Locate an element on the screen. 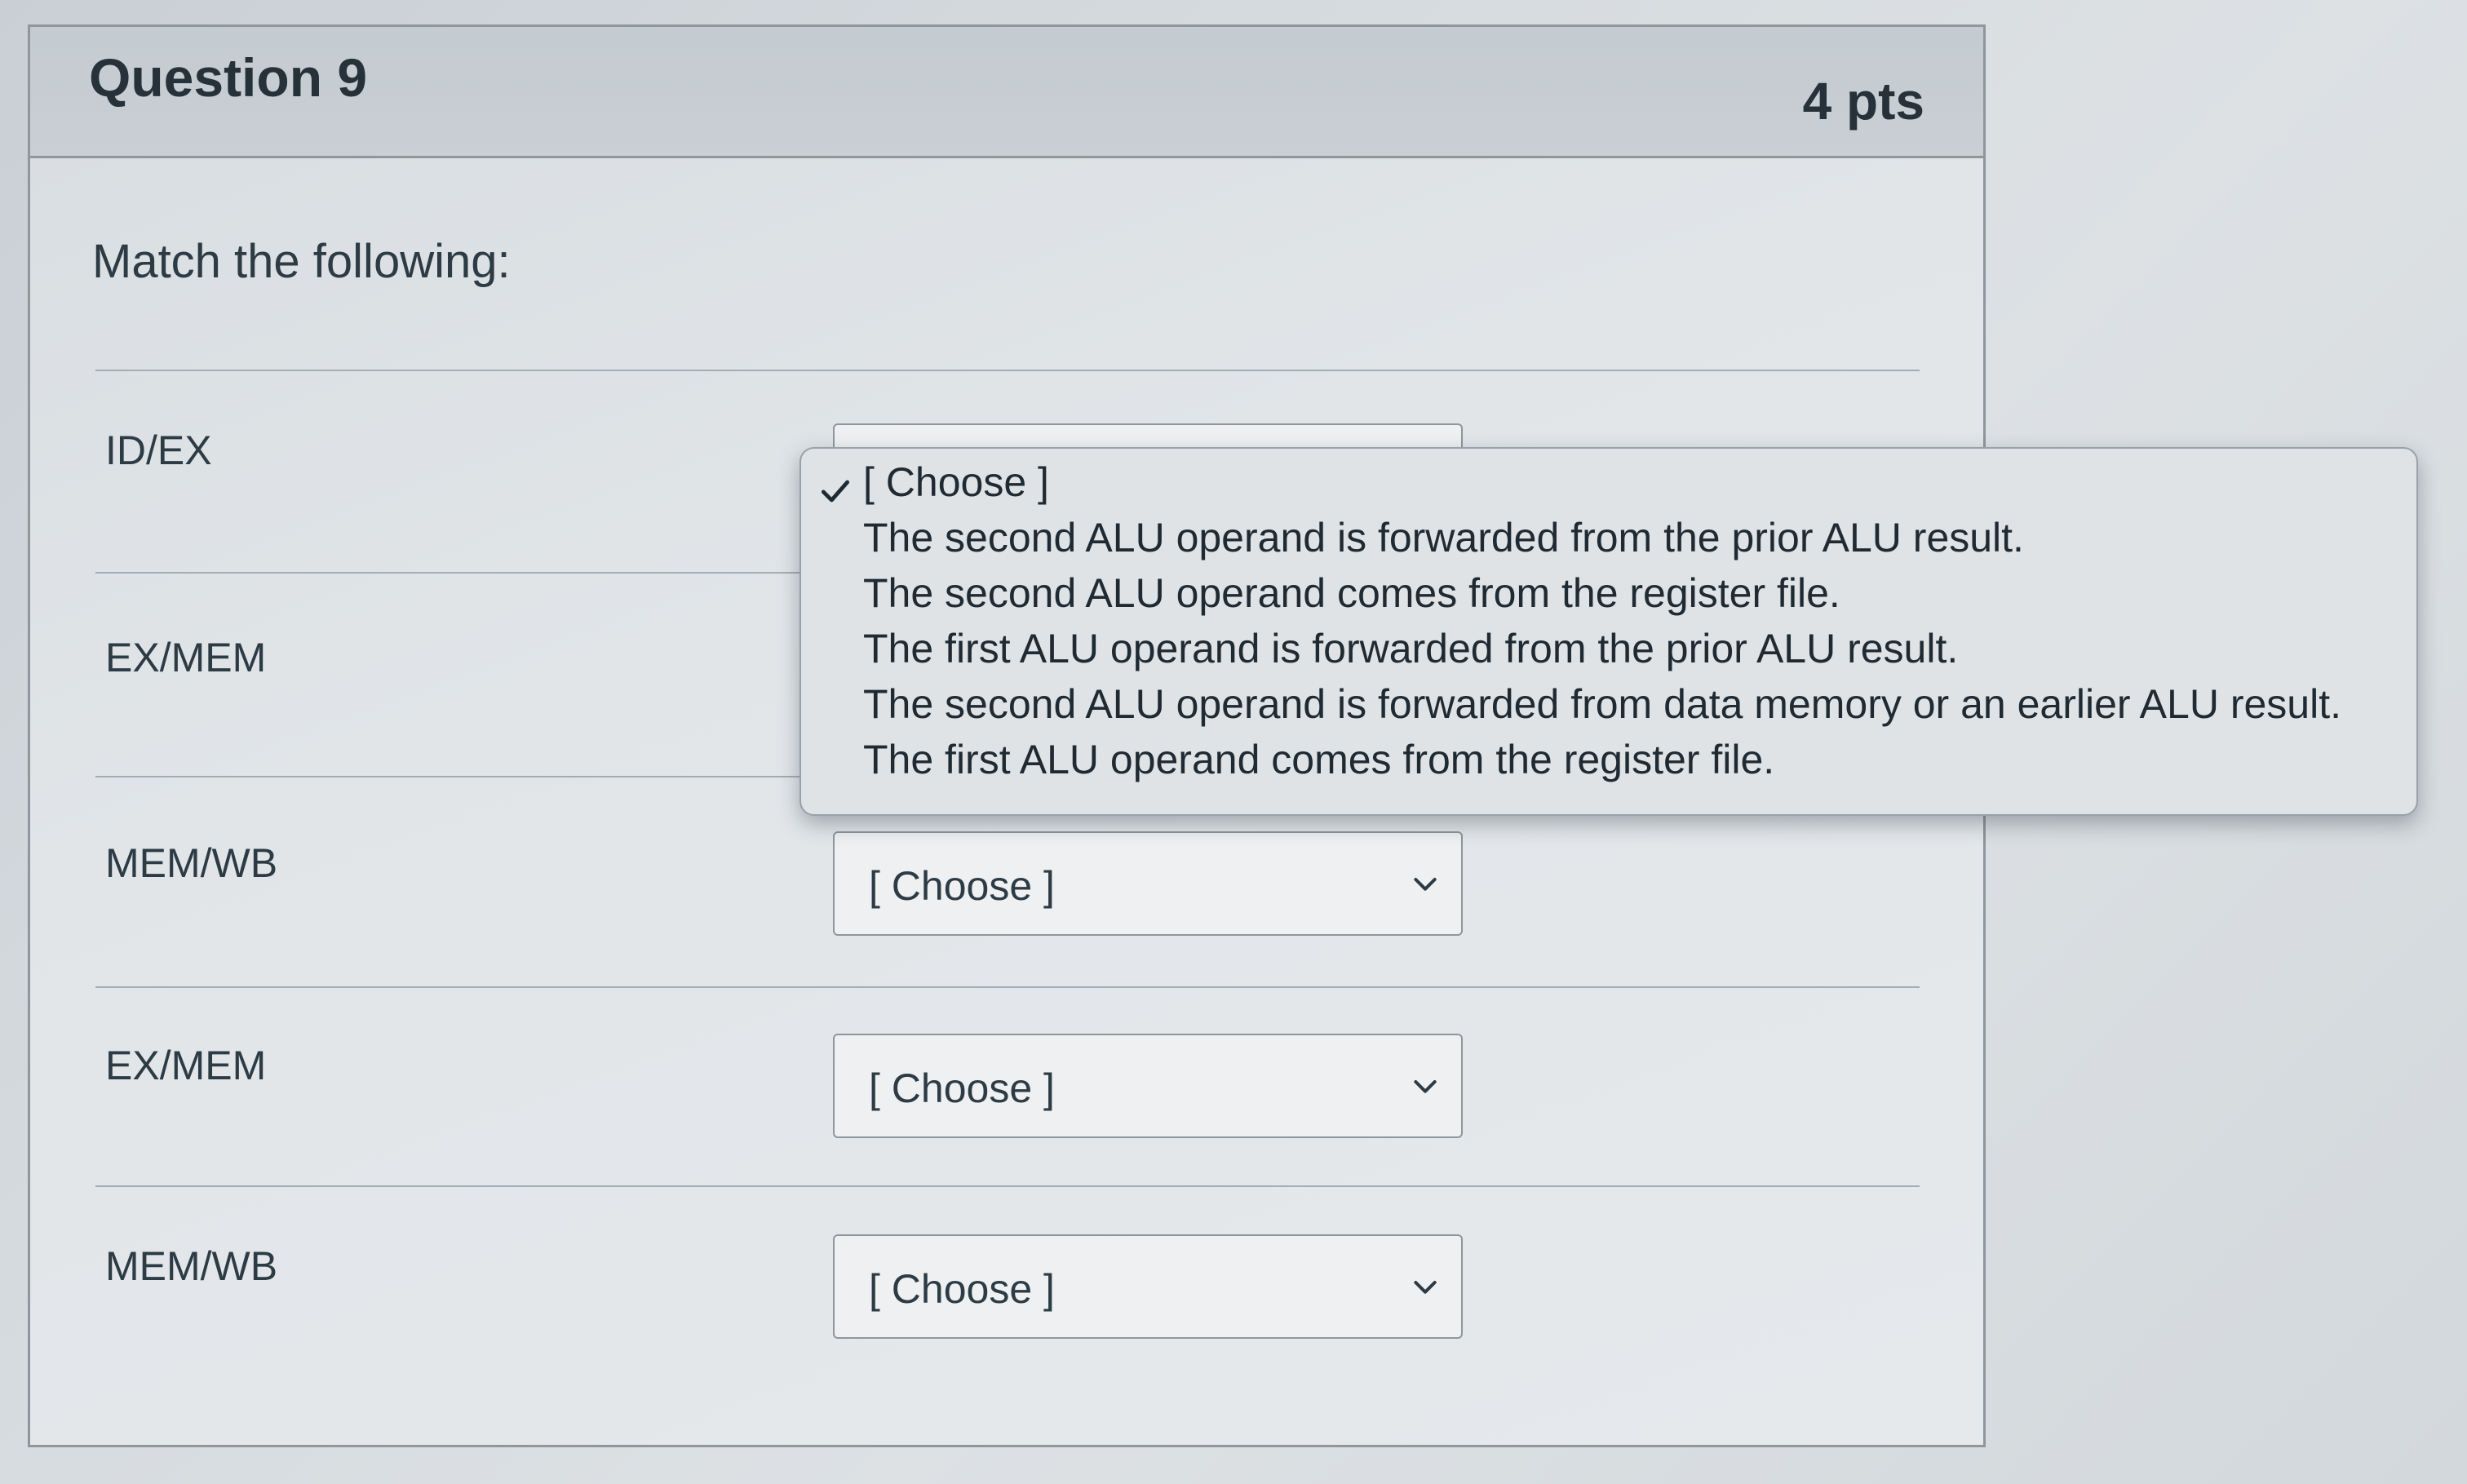  question-header: Question 9 4 pts is located at coordinates (1006, 92).